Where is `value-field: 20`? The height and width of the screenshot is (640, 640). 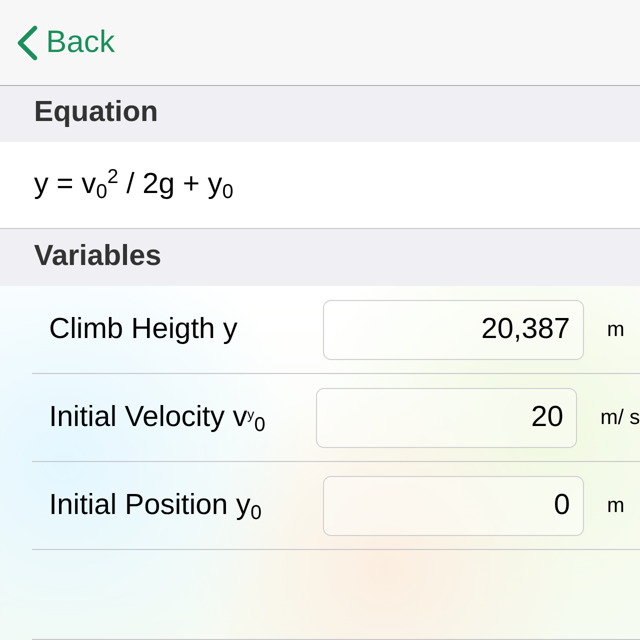
value-field: 20 is located at coordinates (447, 418).